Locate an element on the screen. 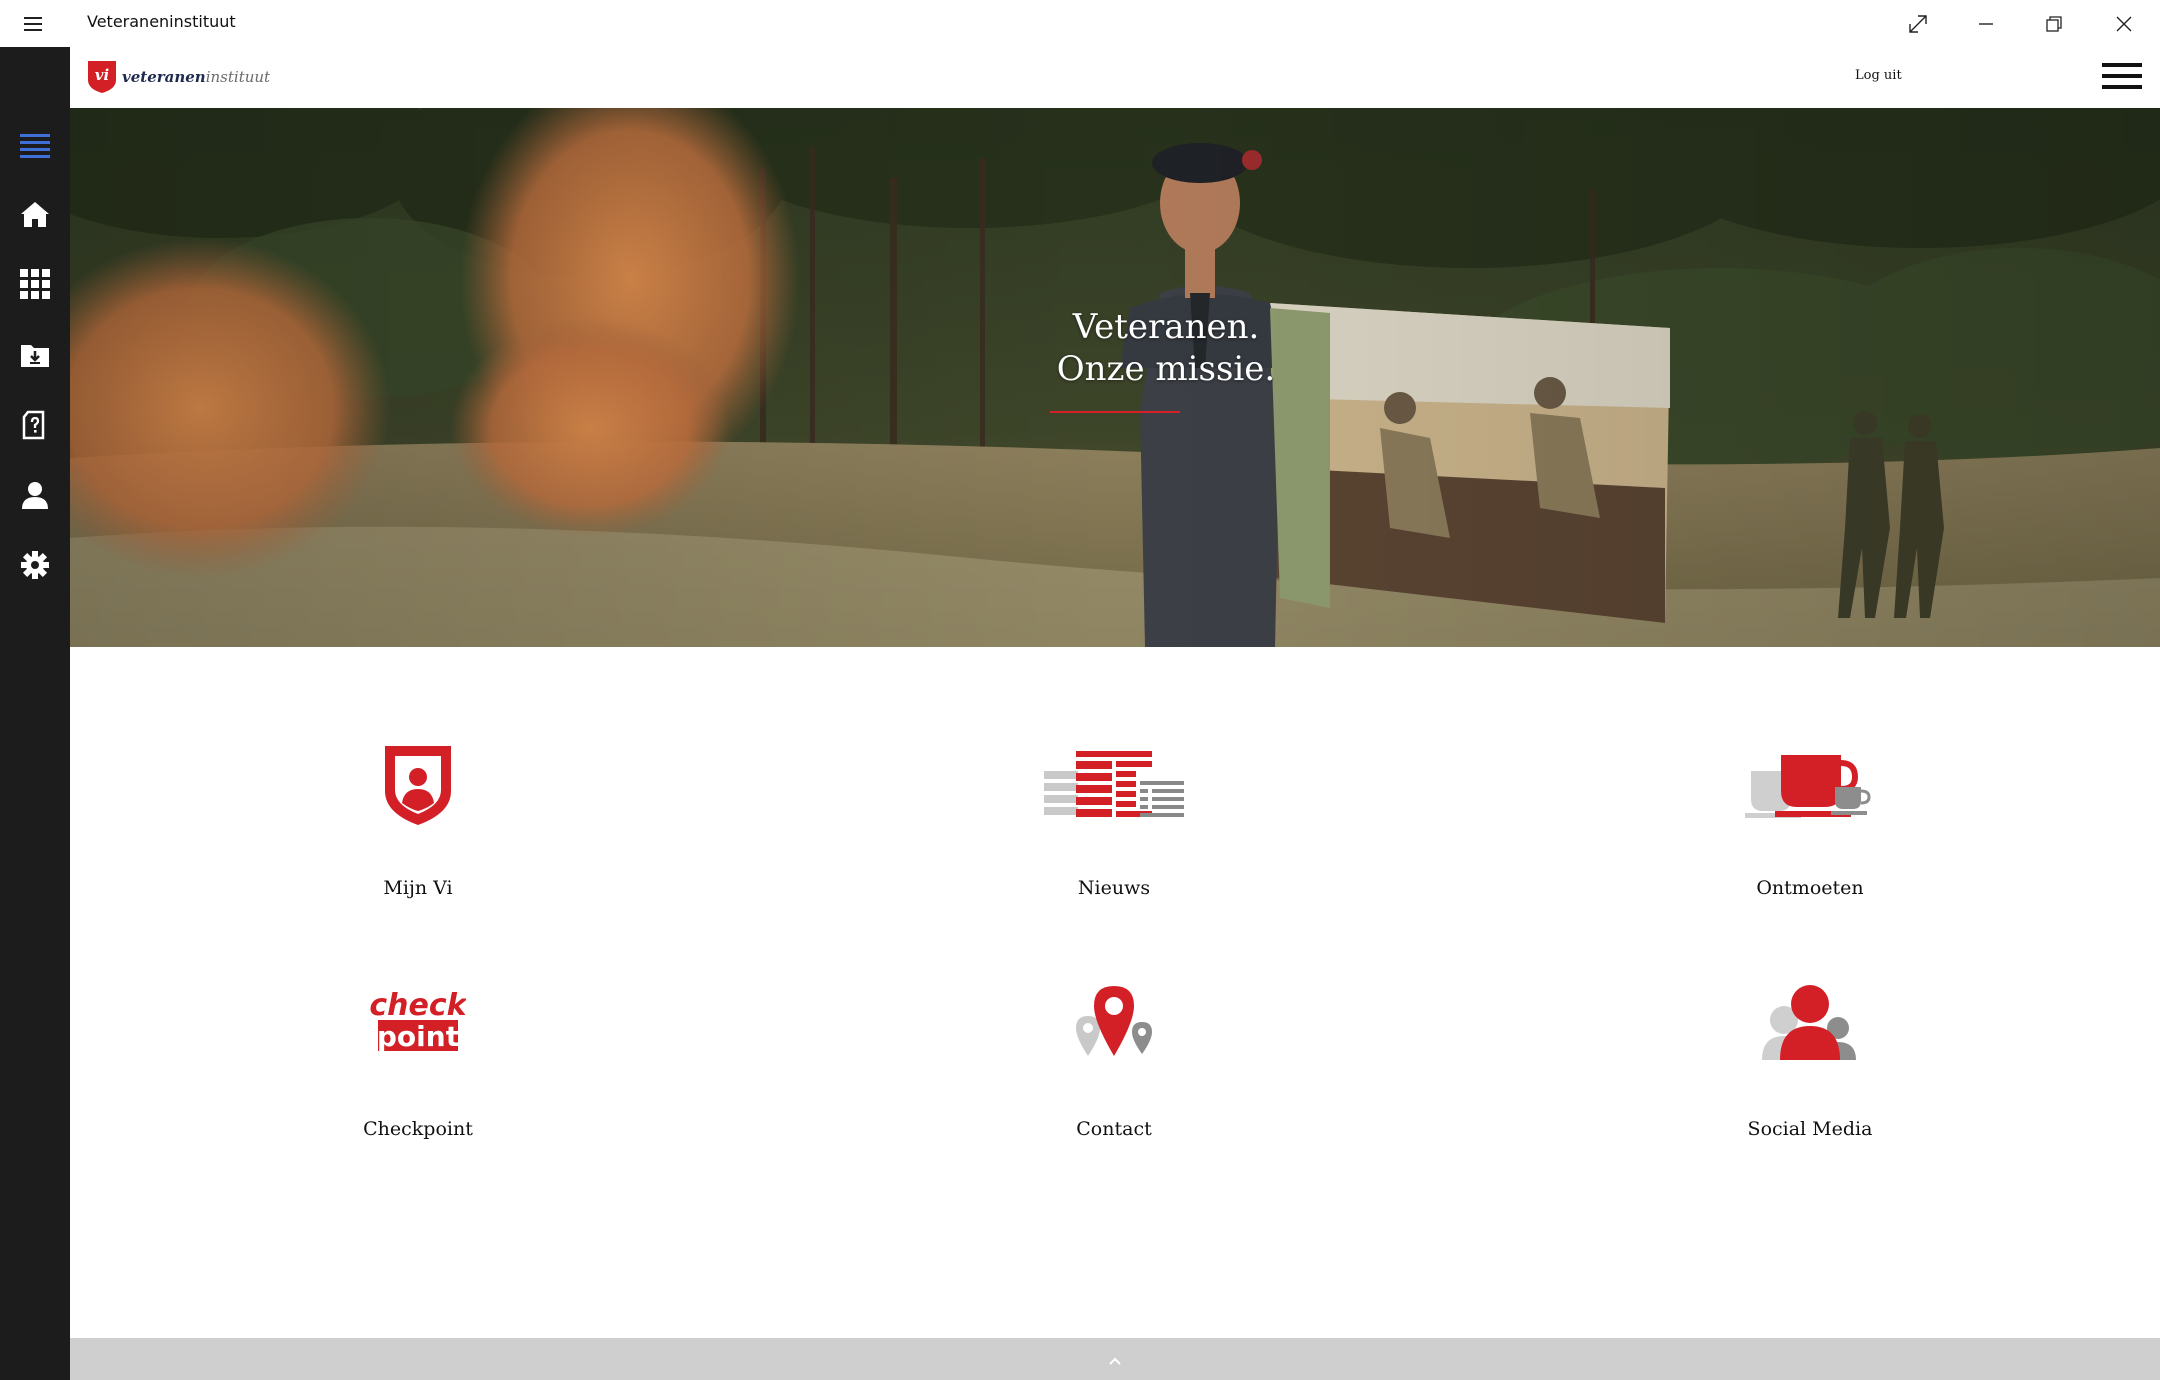 The width and height of the screenshot is (2160, 1380). logo-wordmark-light: instituut is located at coordinates (238, 77).